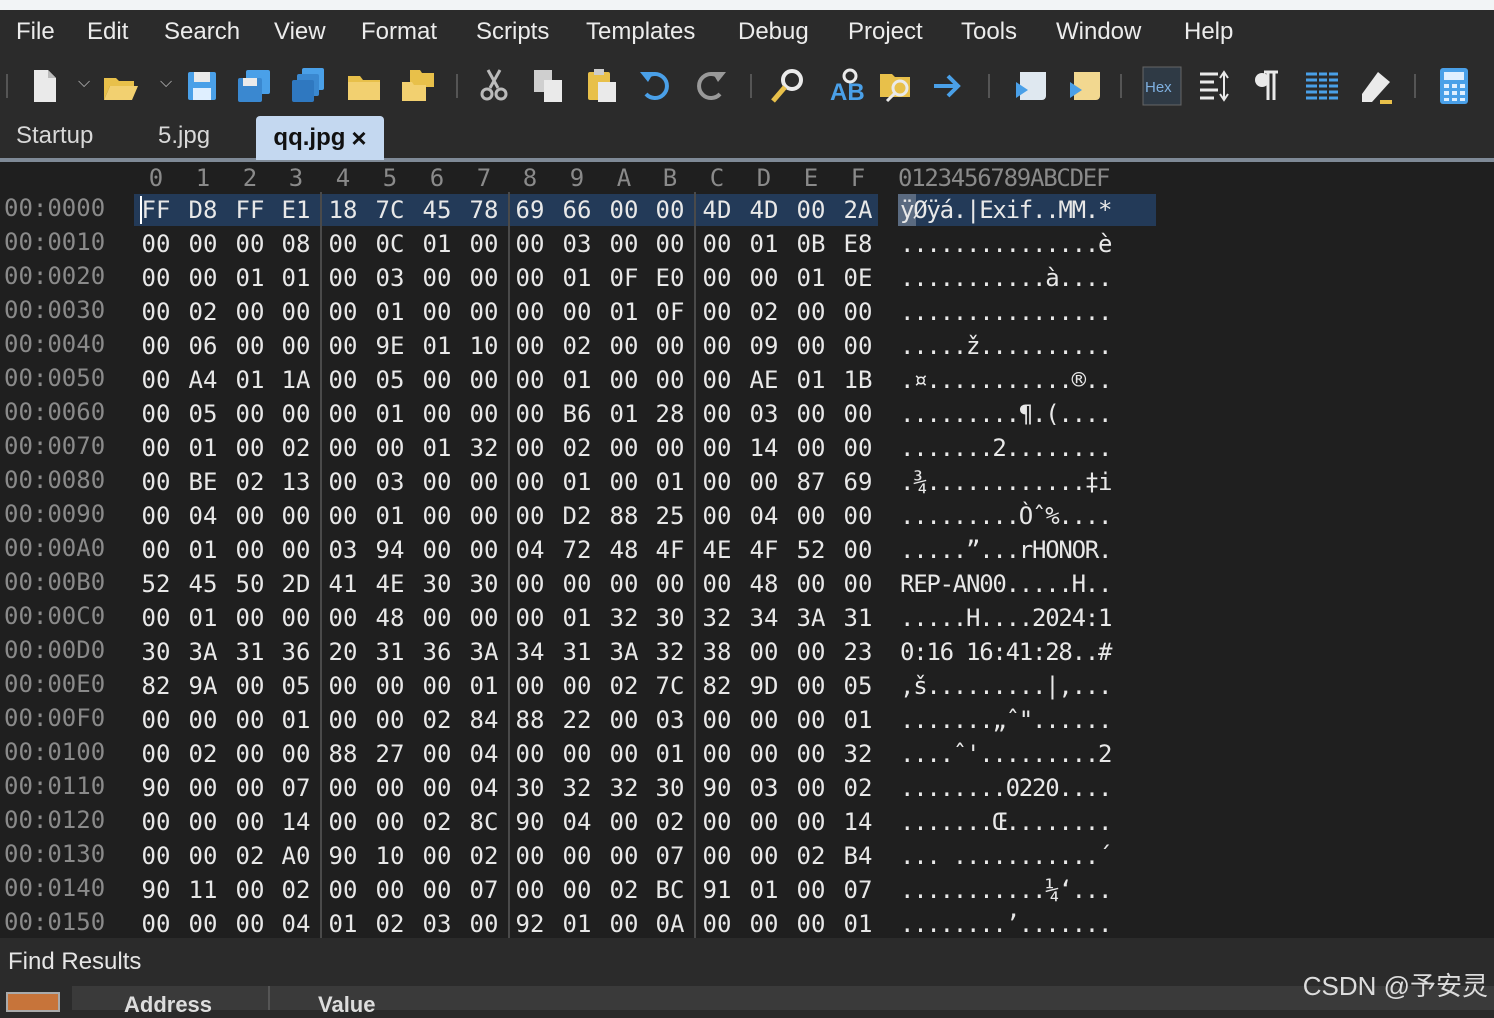 The height and width of the screenshot is (1018, 1494). What do you see at coordinates (858, 890) in the screenshot?
I see `hex-byte: 07` at bounding box center [858, 890].